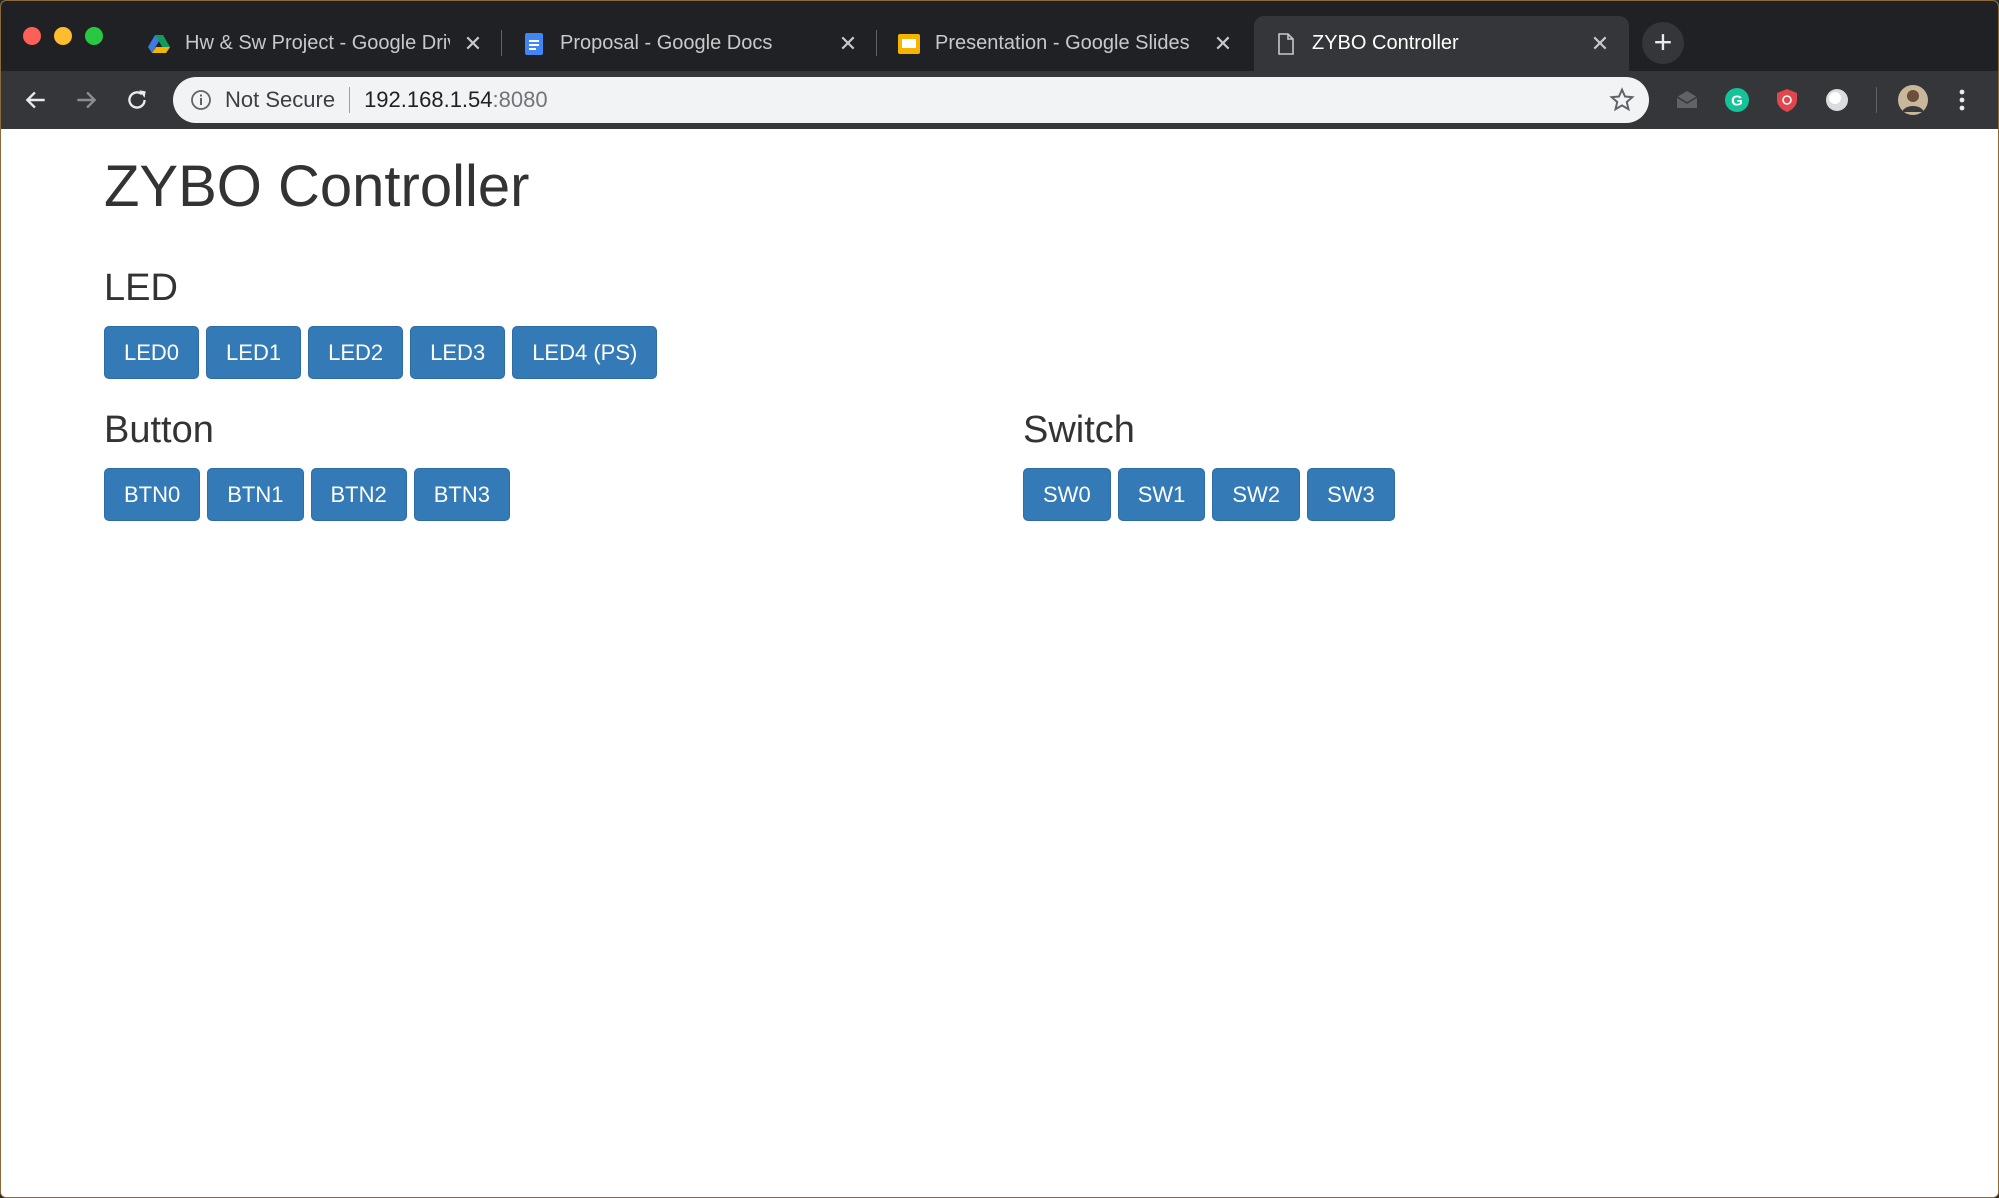  I want to click on forward-button, so click(86, 100).